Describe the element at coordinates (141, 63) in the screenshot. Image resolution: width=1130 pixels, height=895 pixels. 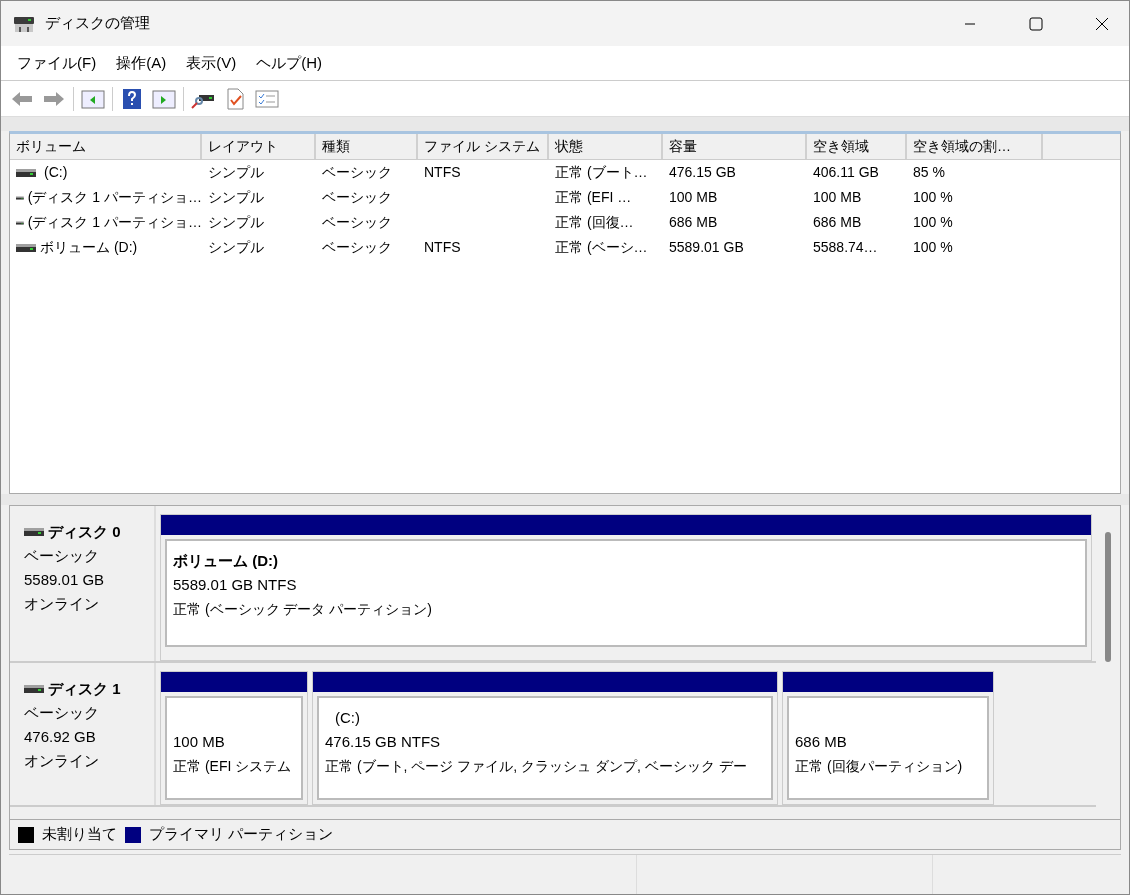
I see `menu-item: 操作(A)` at that location.